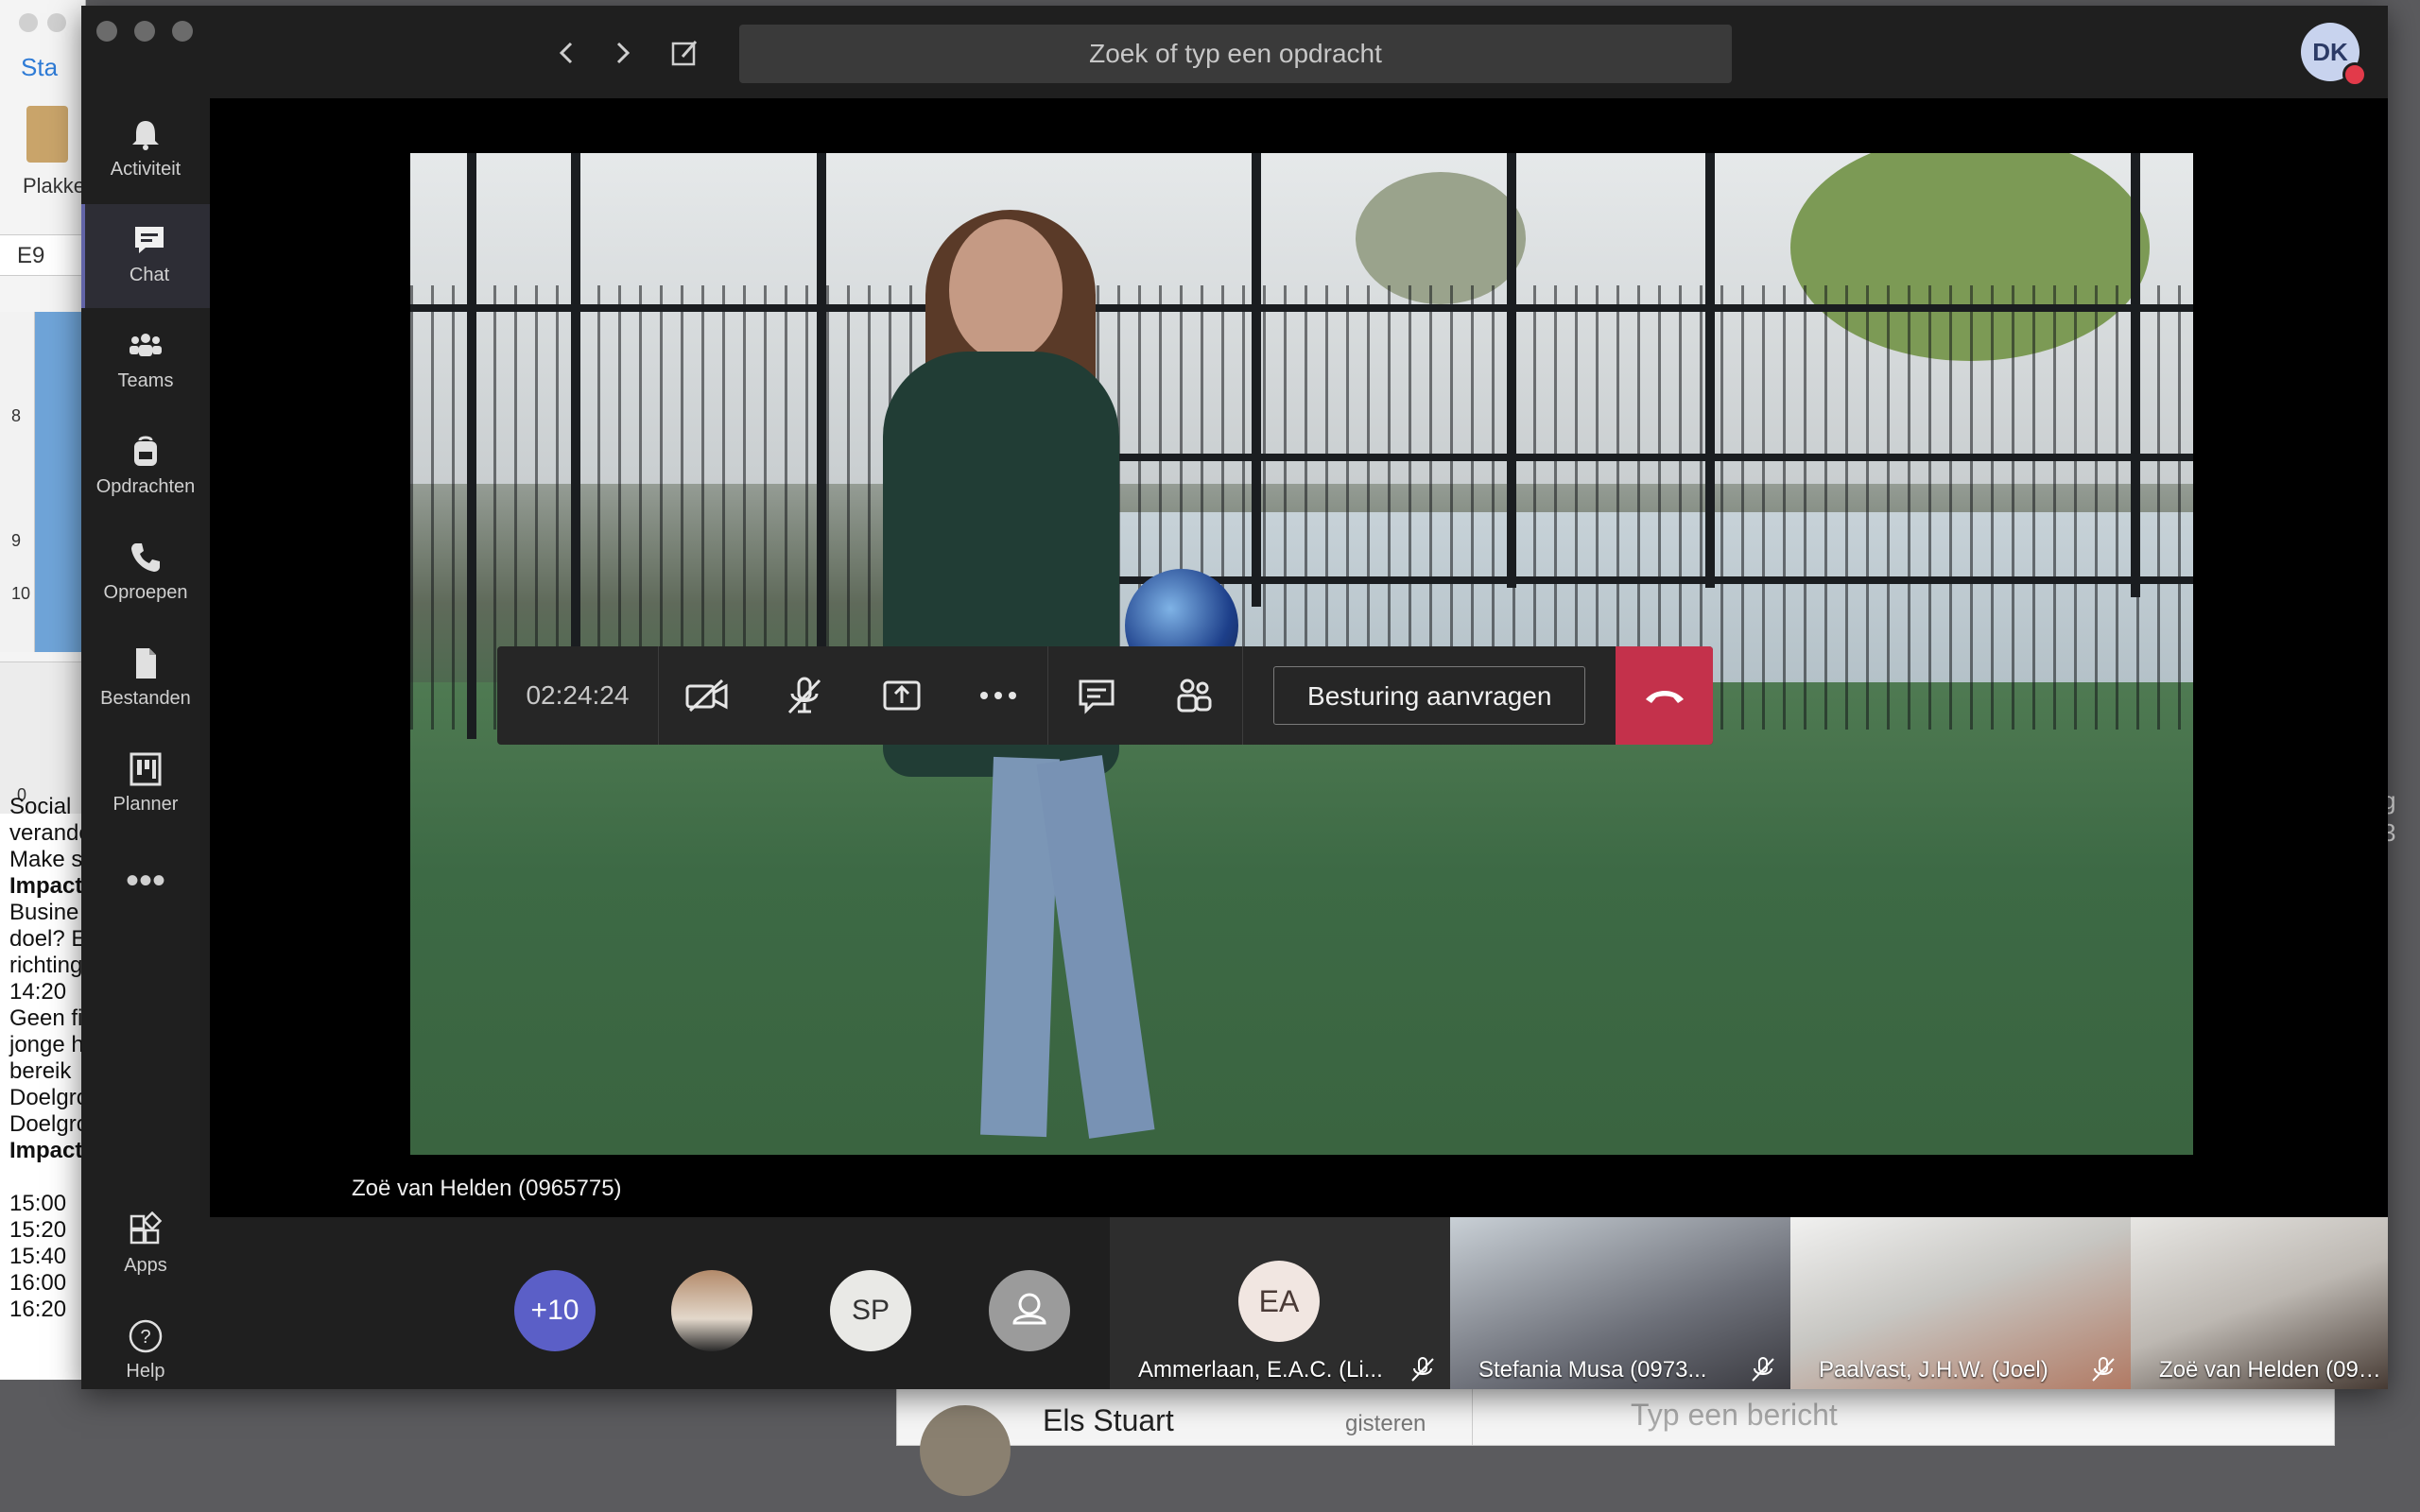  I want to click on camera-off-icon, so click(706, 696).